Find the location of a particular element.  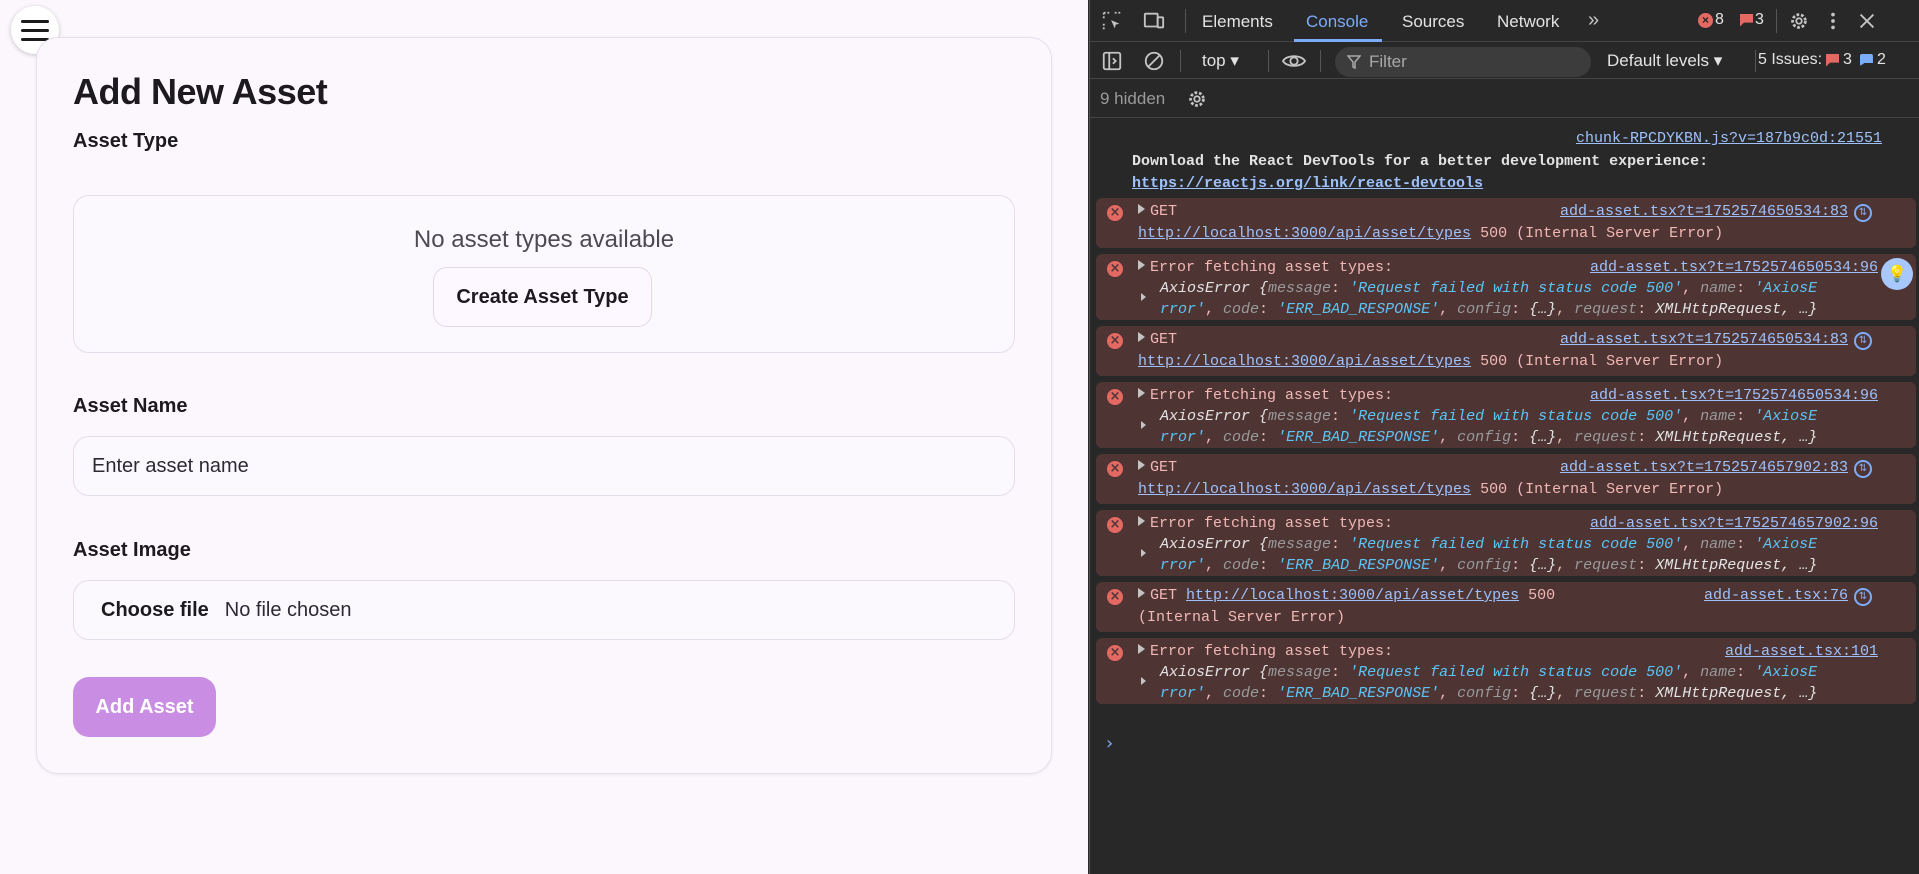

value: 'ERR_BAD_RESPONSE' is located at coordinates (1358, 309).